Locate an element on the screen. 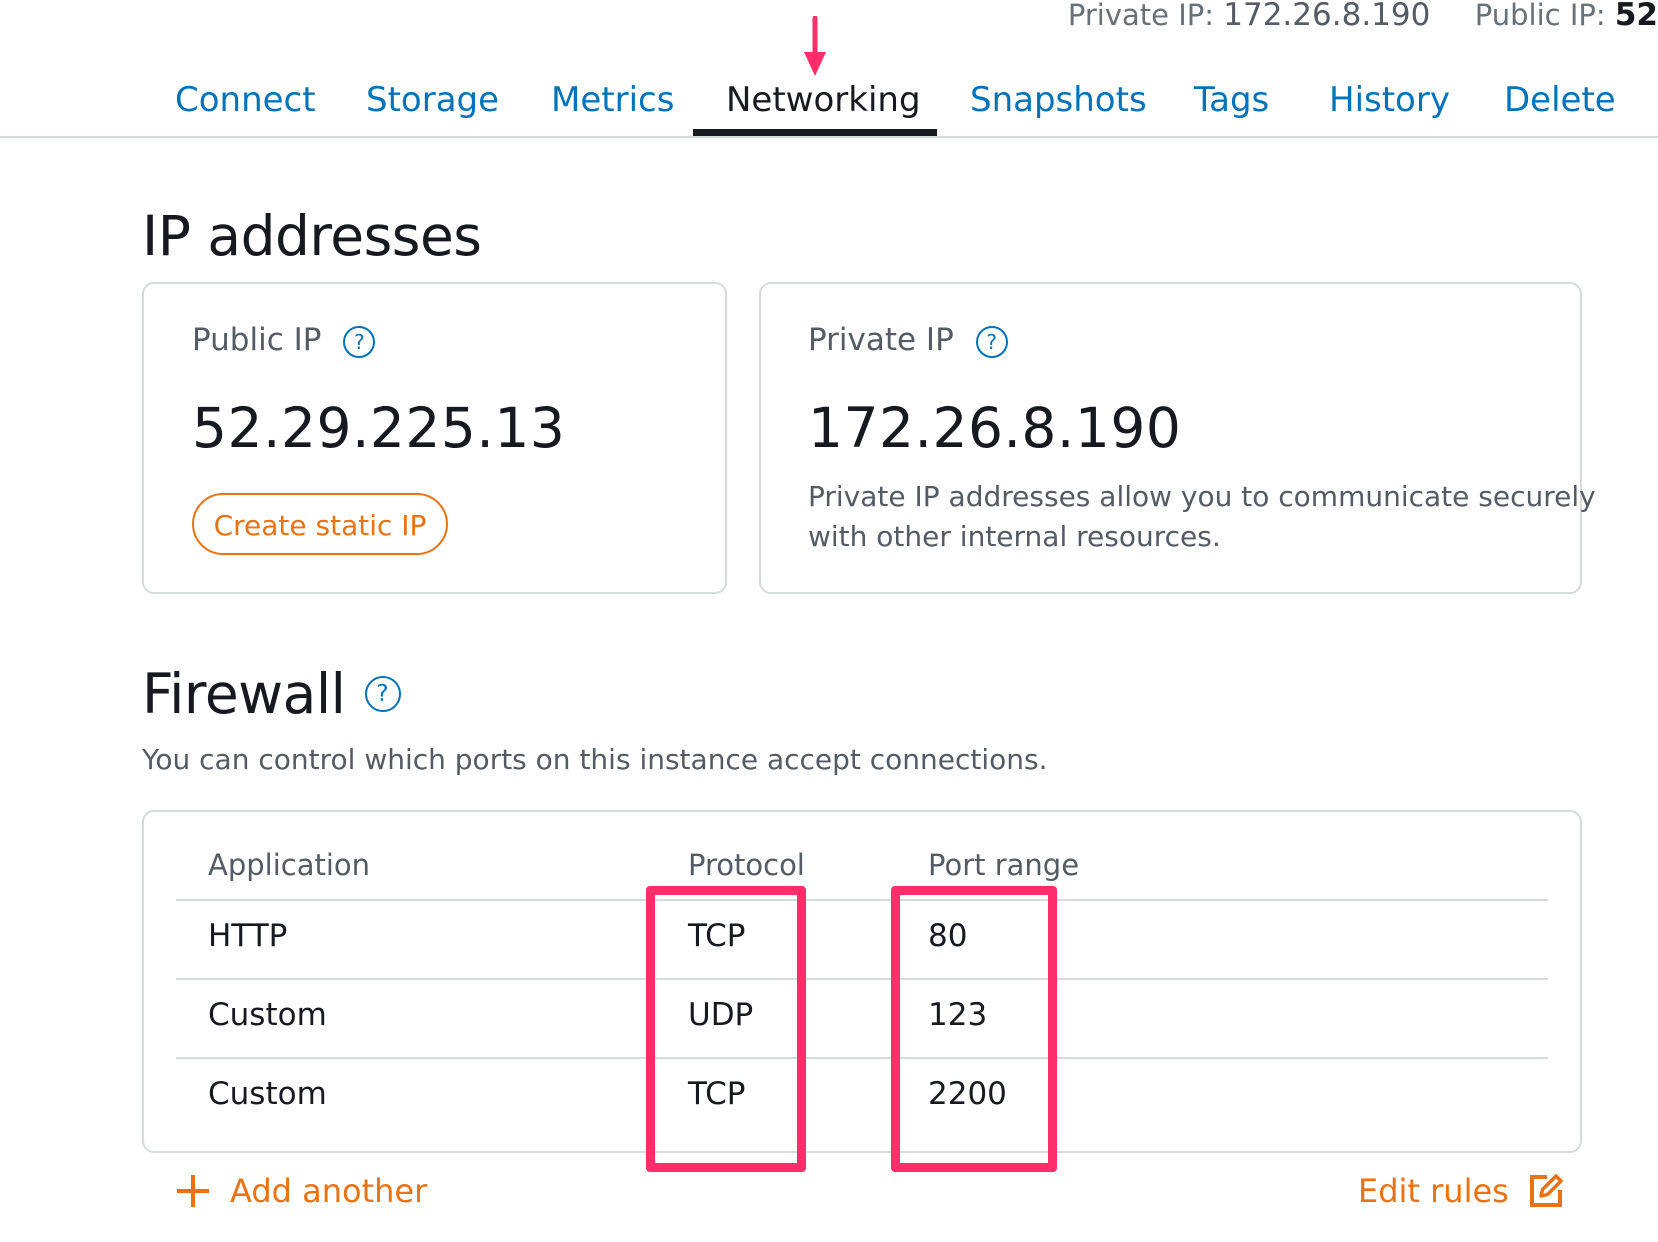 The height and width of the screenshot is (1242, 1658). private-ip-label: Private IP ? is located at coordinates (908, 340).